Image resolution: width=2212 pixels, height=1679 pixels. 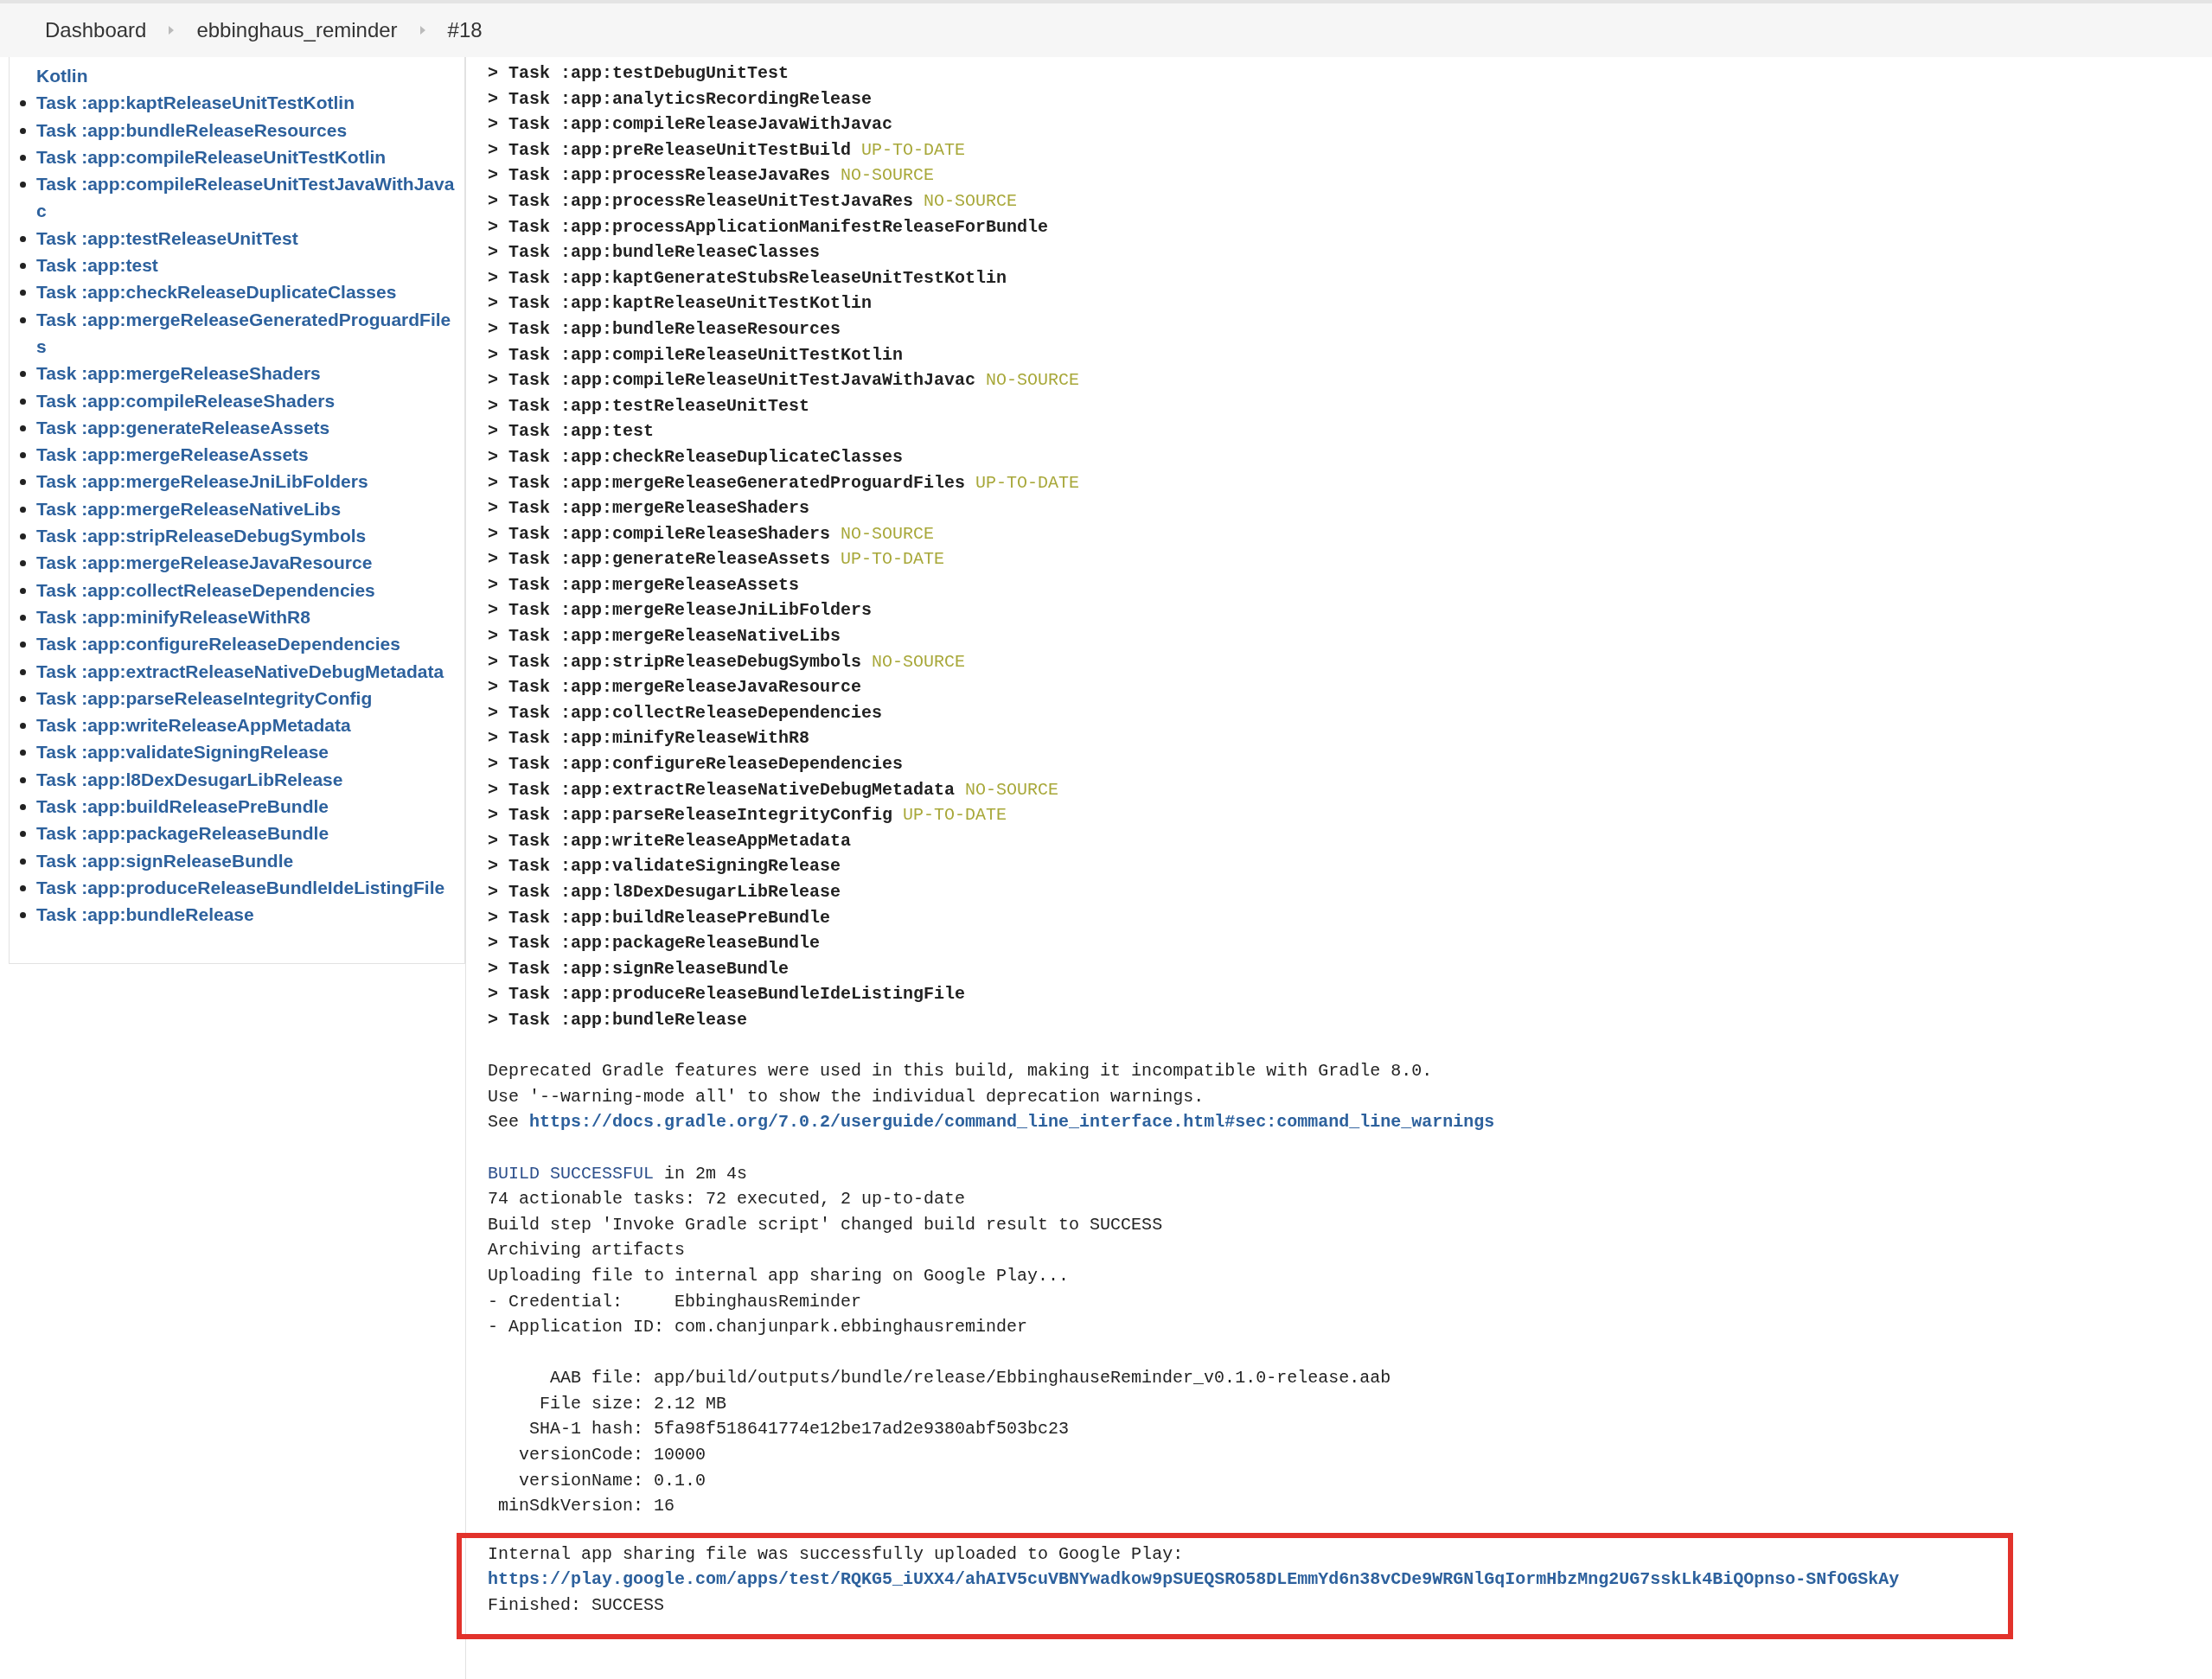 I want to click on task-link: Task :app:signReleaseBundle, so click(x=165, y=860).